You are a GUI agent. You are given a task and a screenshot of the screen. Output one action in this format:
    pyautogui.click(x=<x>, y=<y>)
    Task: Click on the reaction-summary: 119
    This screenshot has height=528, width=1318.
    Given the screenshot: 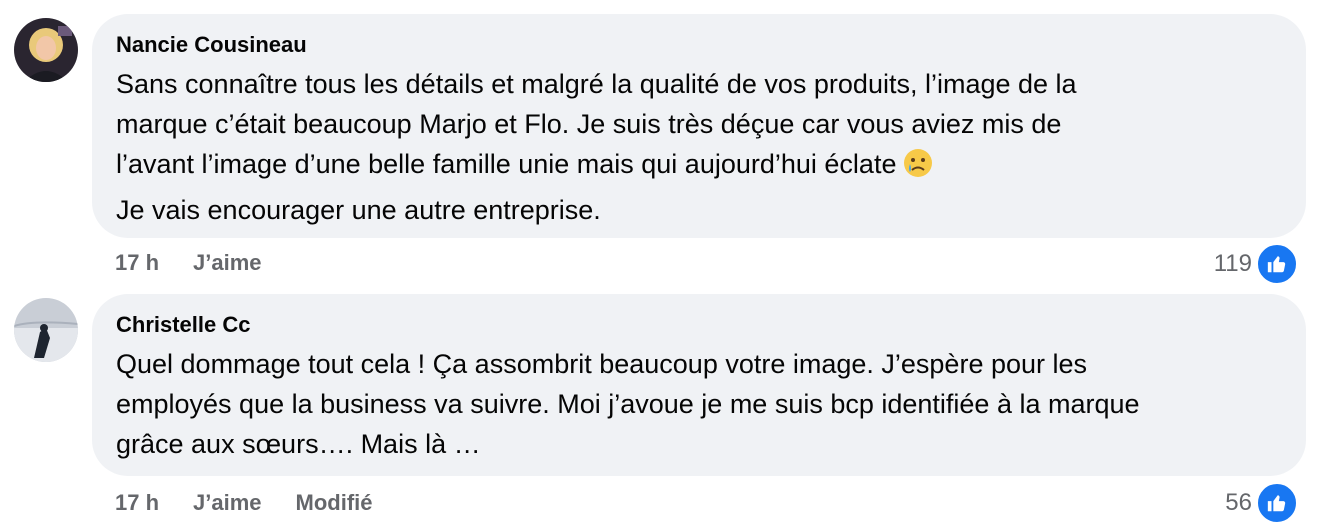 What is the action you would take?
    pyautogui.click(x=1256, y=264)
    